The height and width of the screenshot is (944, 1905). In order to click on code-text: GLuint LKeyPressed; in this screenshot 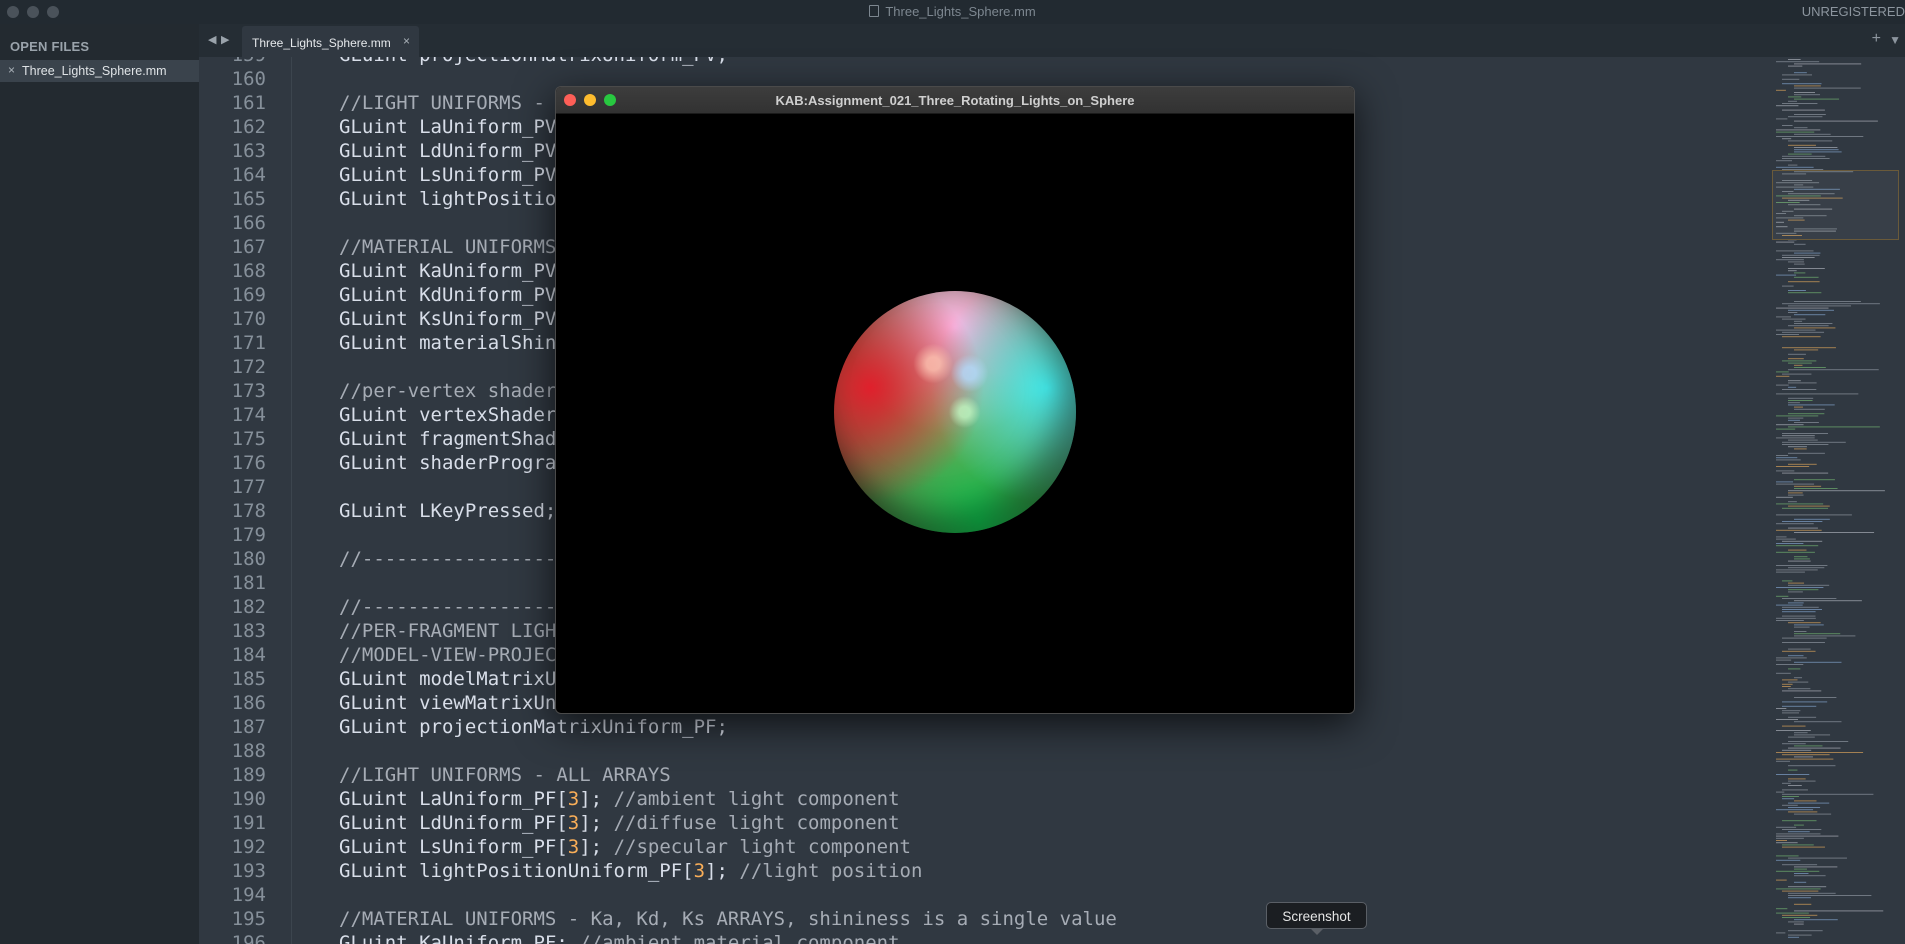, I will do `click(447, 511)`.